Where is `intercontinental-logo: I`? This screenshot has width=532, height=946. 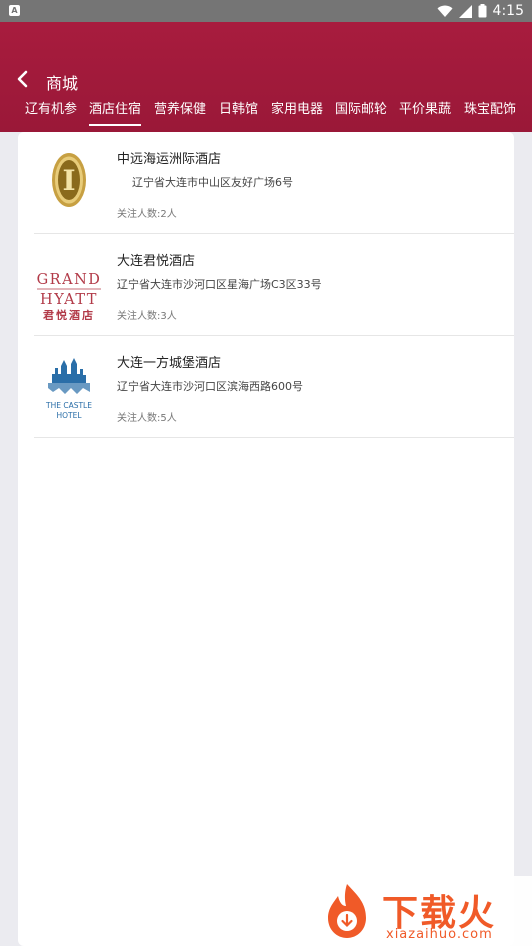
intercontinental-logo: I is located at coordinates (69, 180).